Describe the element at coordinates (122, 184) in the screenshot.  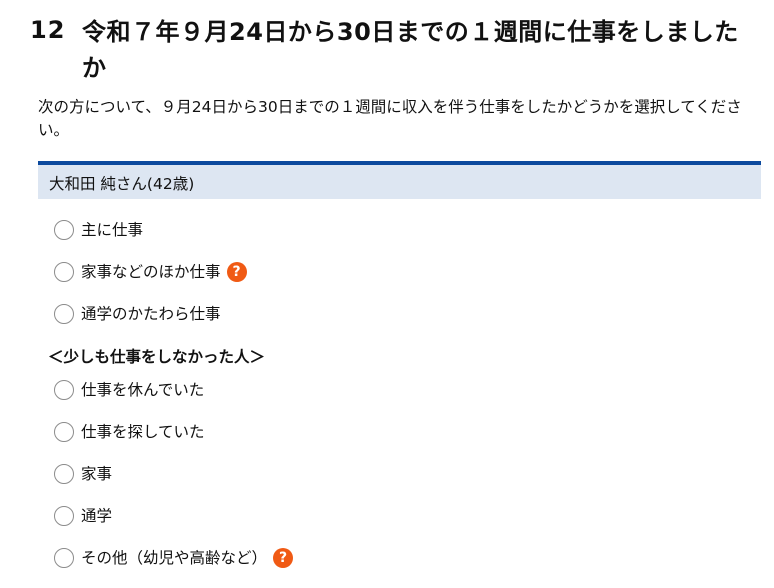
I see `person-name: 大和田 純さん(42歳)` at that location.